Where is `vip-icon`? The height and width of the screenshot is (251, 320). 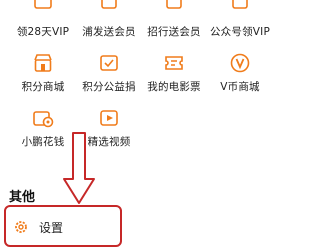 vip-icon is located at coordinates (43, 4).